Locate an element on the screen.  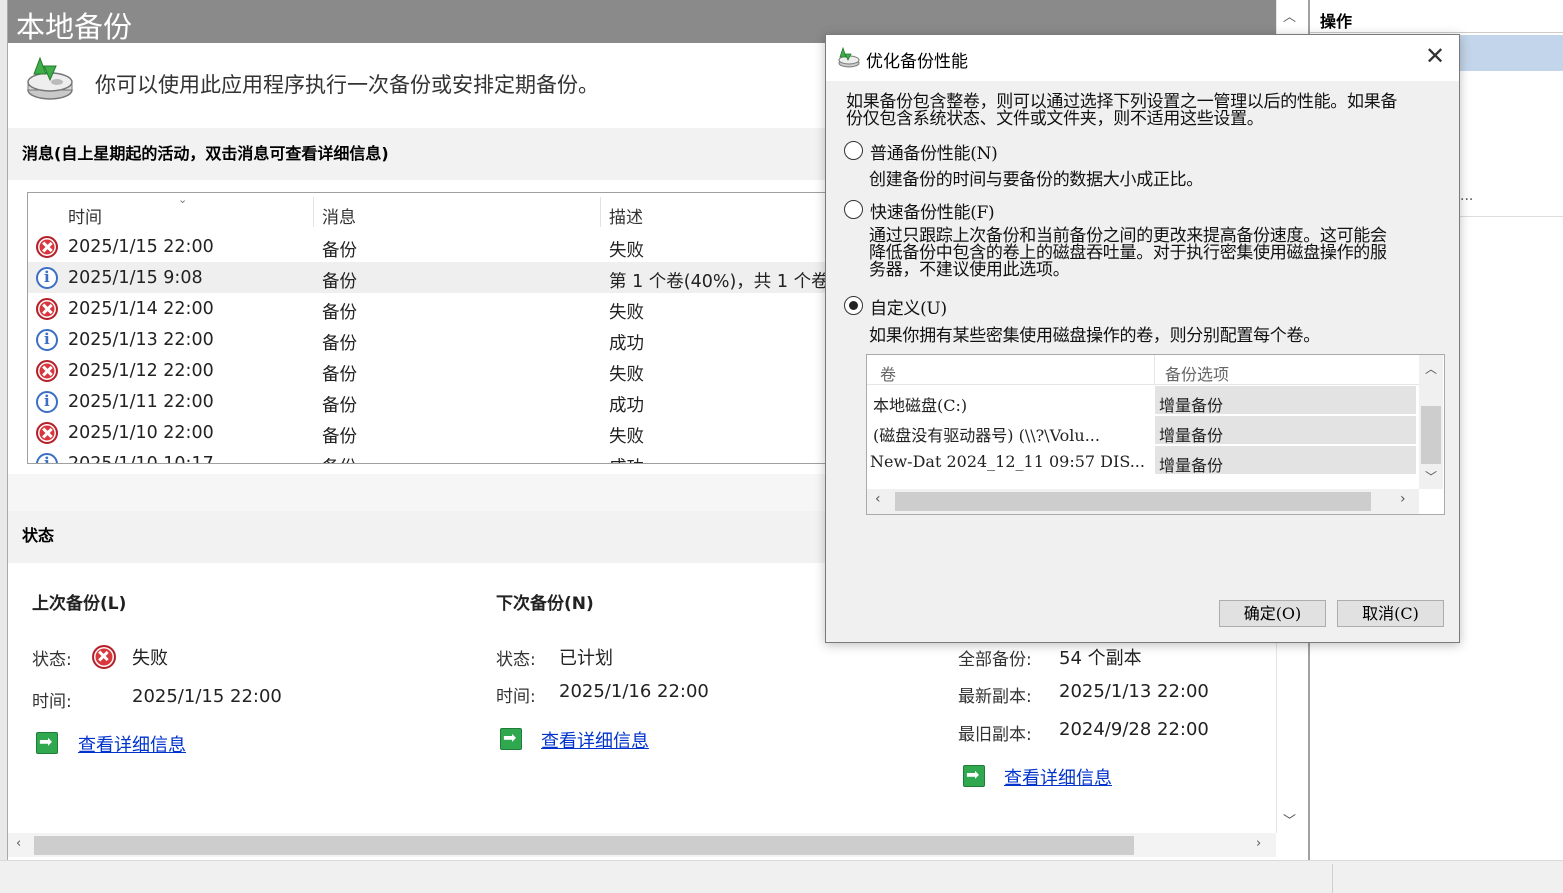
last-backup-details-link: 查看详细信息 is located at coordinates (132, 744).